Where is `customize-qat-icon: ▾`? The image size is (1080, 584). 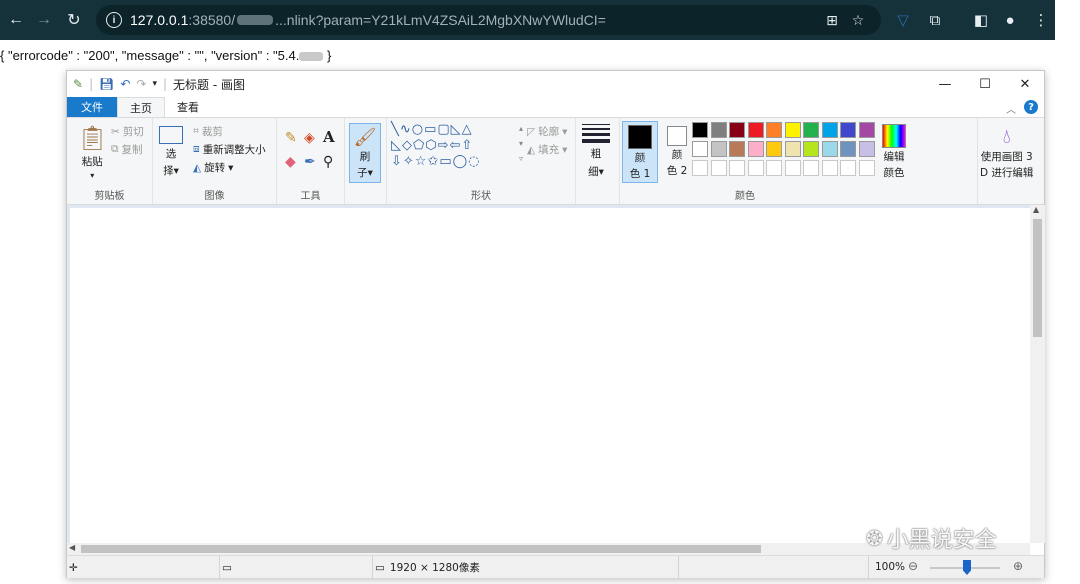
customize-qat-icon: ▾ is located at coordinates (154, 84).